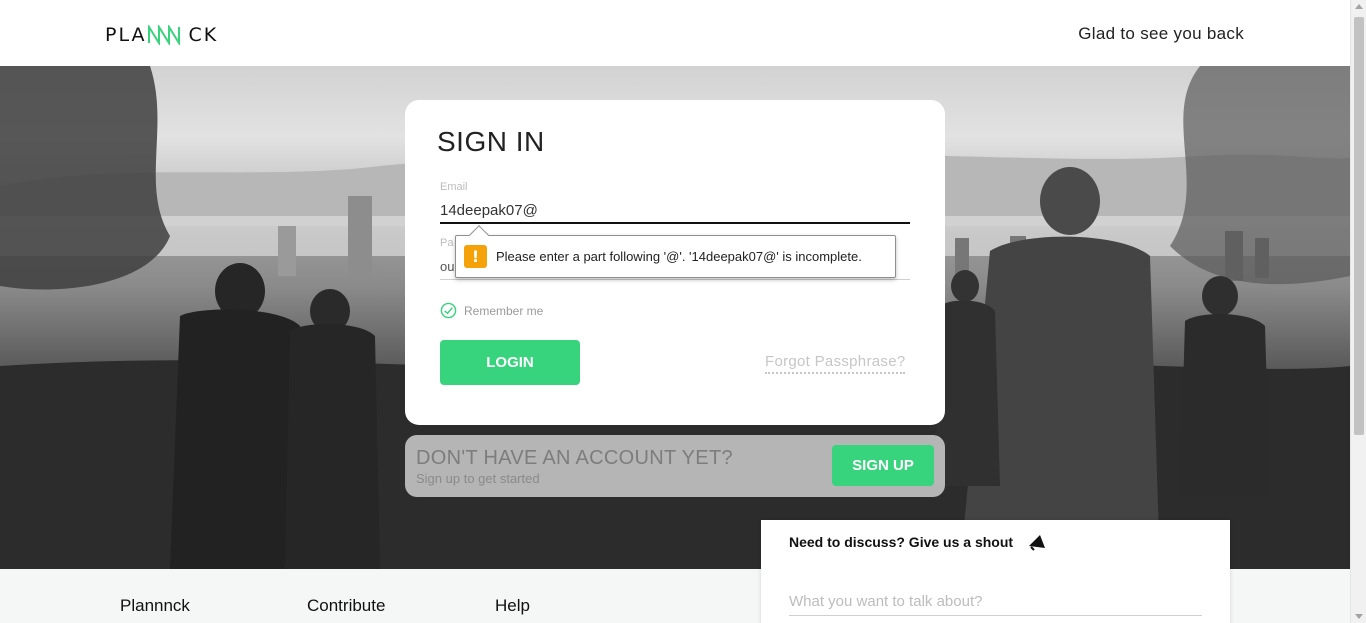 The image size is (1366, 623). What do you see at coordinates (1037, 543) in the screenshot?
I see `megaphone-icon` at bounding box center [1037, 543].